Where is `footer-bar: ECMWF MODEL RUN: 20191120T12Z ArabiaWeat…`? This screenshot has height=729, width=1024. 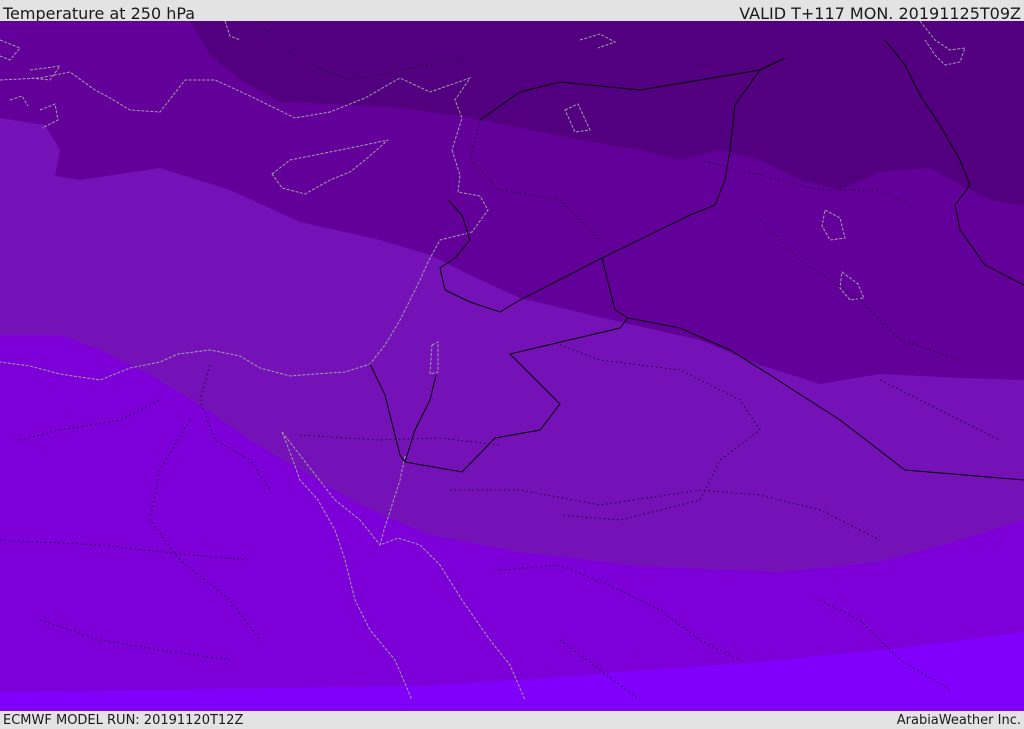 footer-bar: ECMWF MODEL RUN: 20191120T12Z ArabiaWeat… is located at coordinates (512, 720).